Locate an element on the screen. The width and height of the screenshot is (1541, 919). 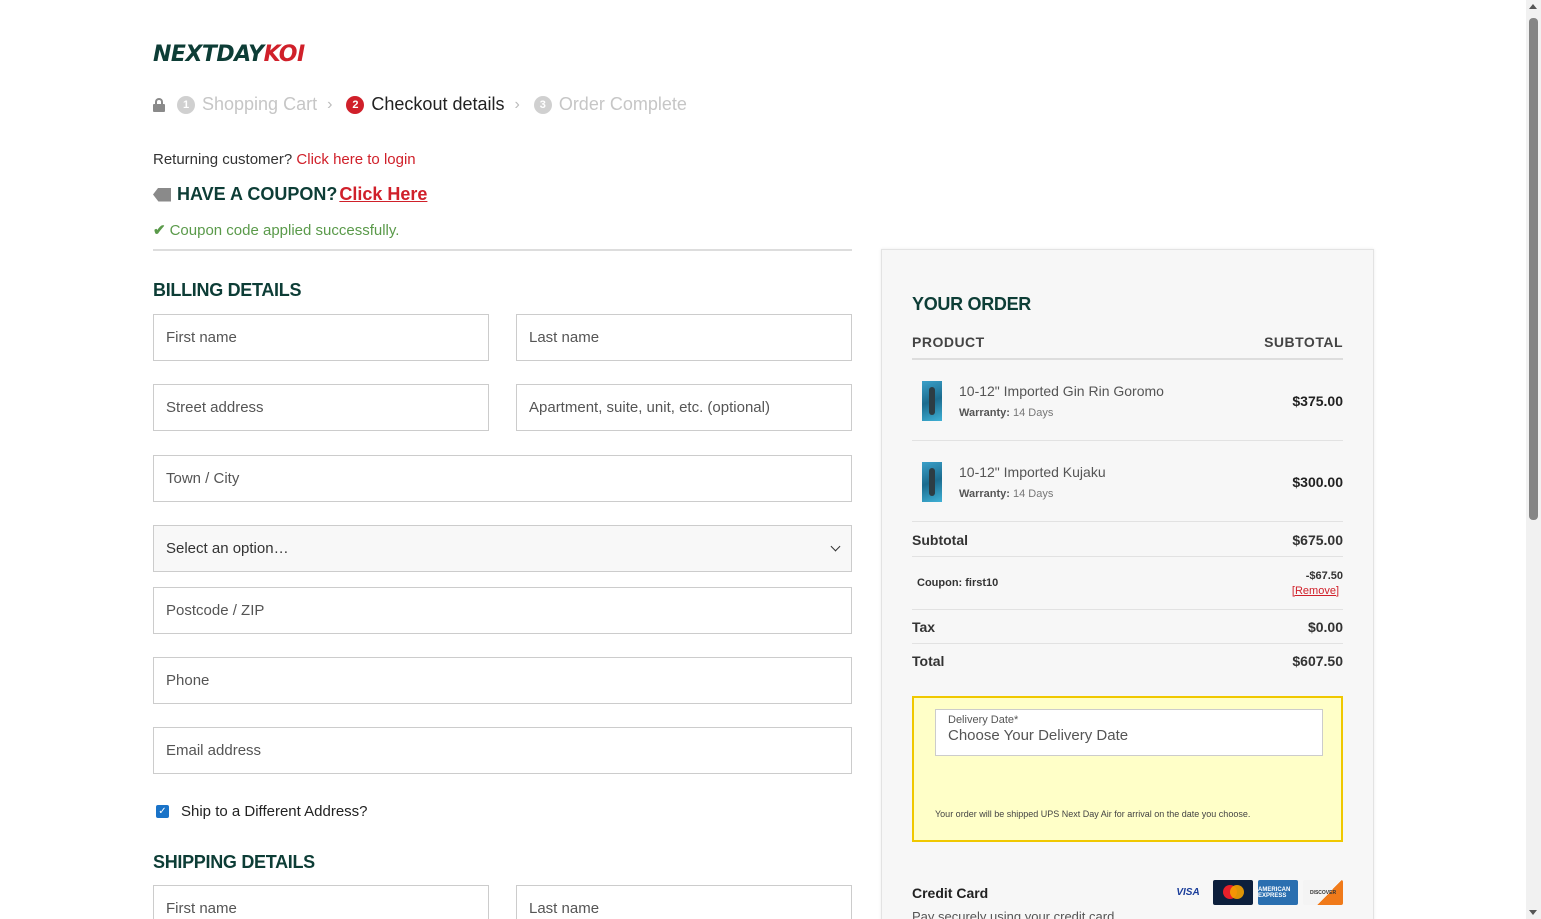
billing-phone-input: Phone is located at coordinates (502, 680).